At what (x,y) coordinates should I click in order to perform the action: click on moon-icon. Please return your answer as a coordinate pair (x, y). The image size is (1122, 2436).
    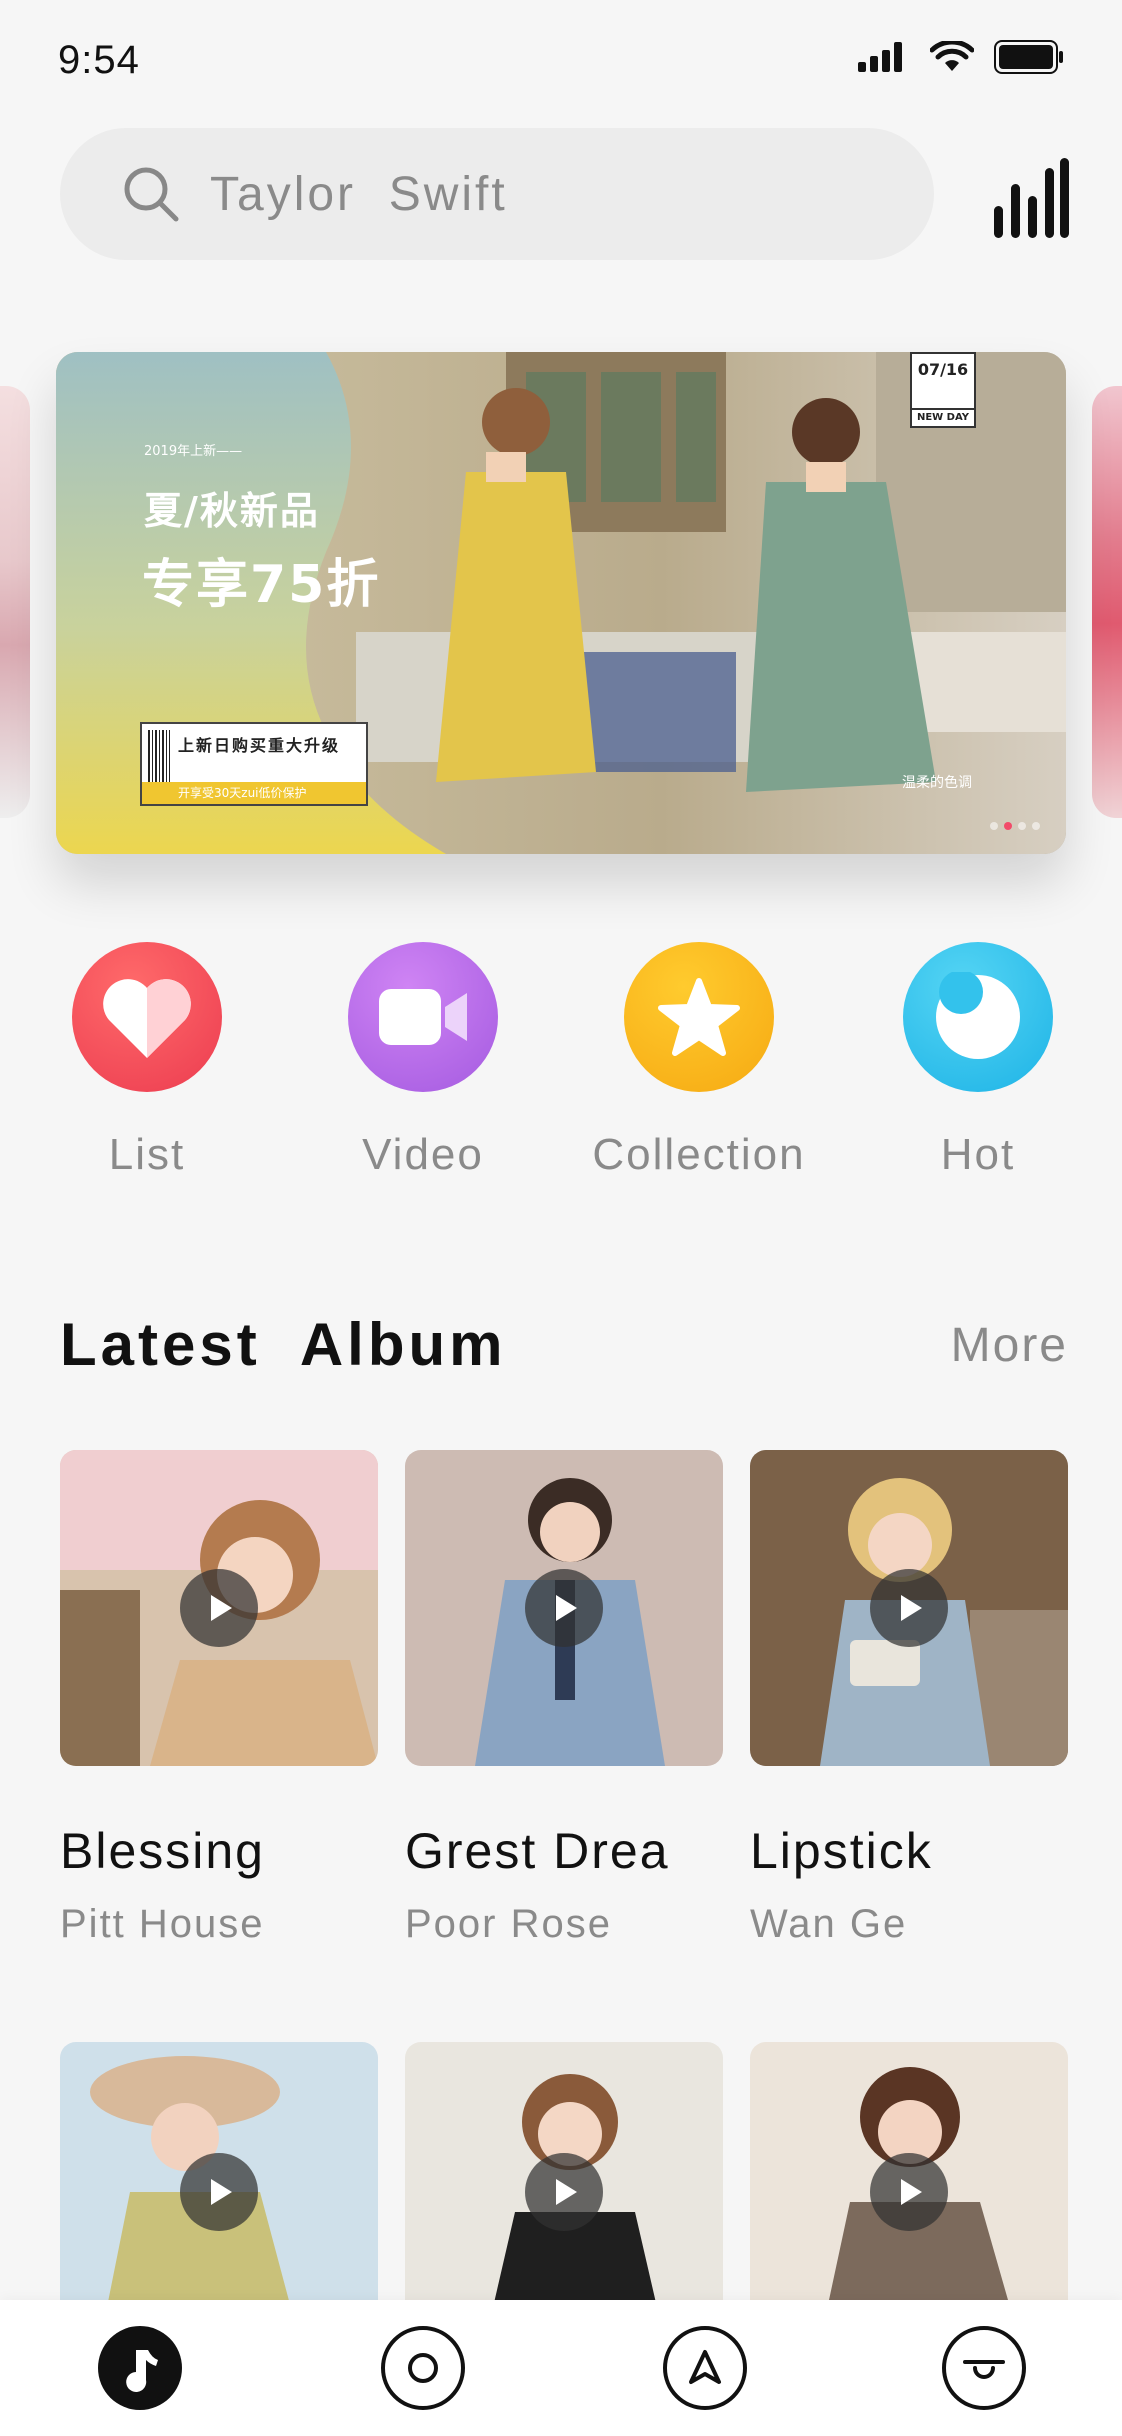
    Looking at the image, I should click on (978, 1017).